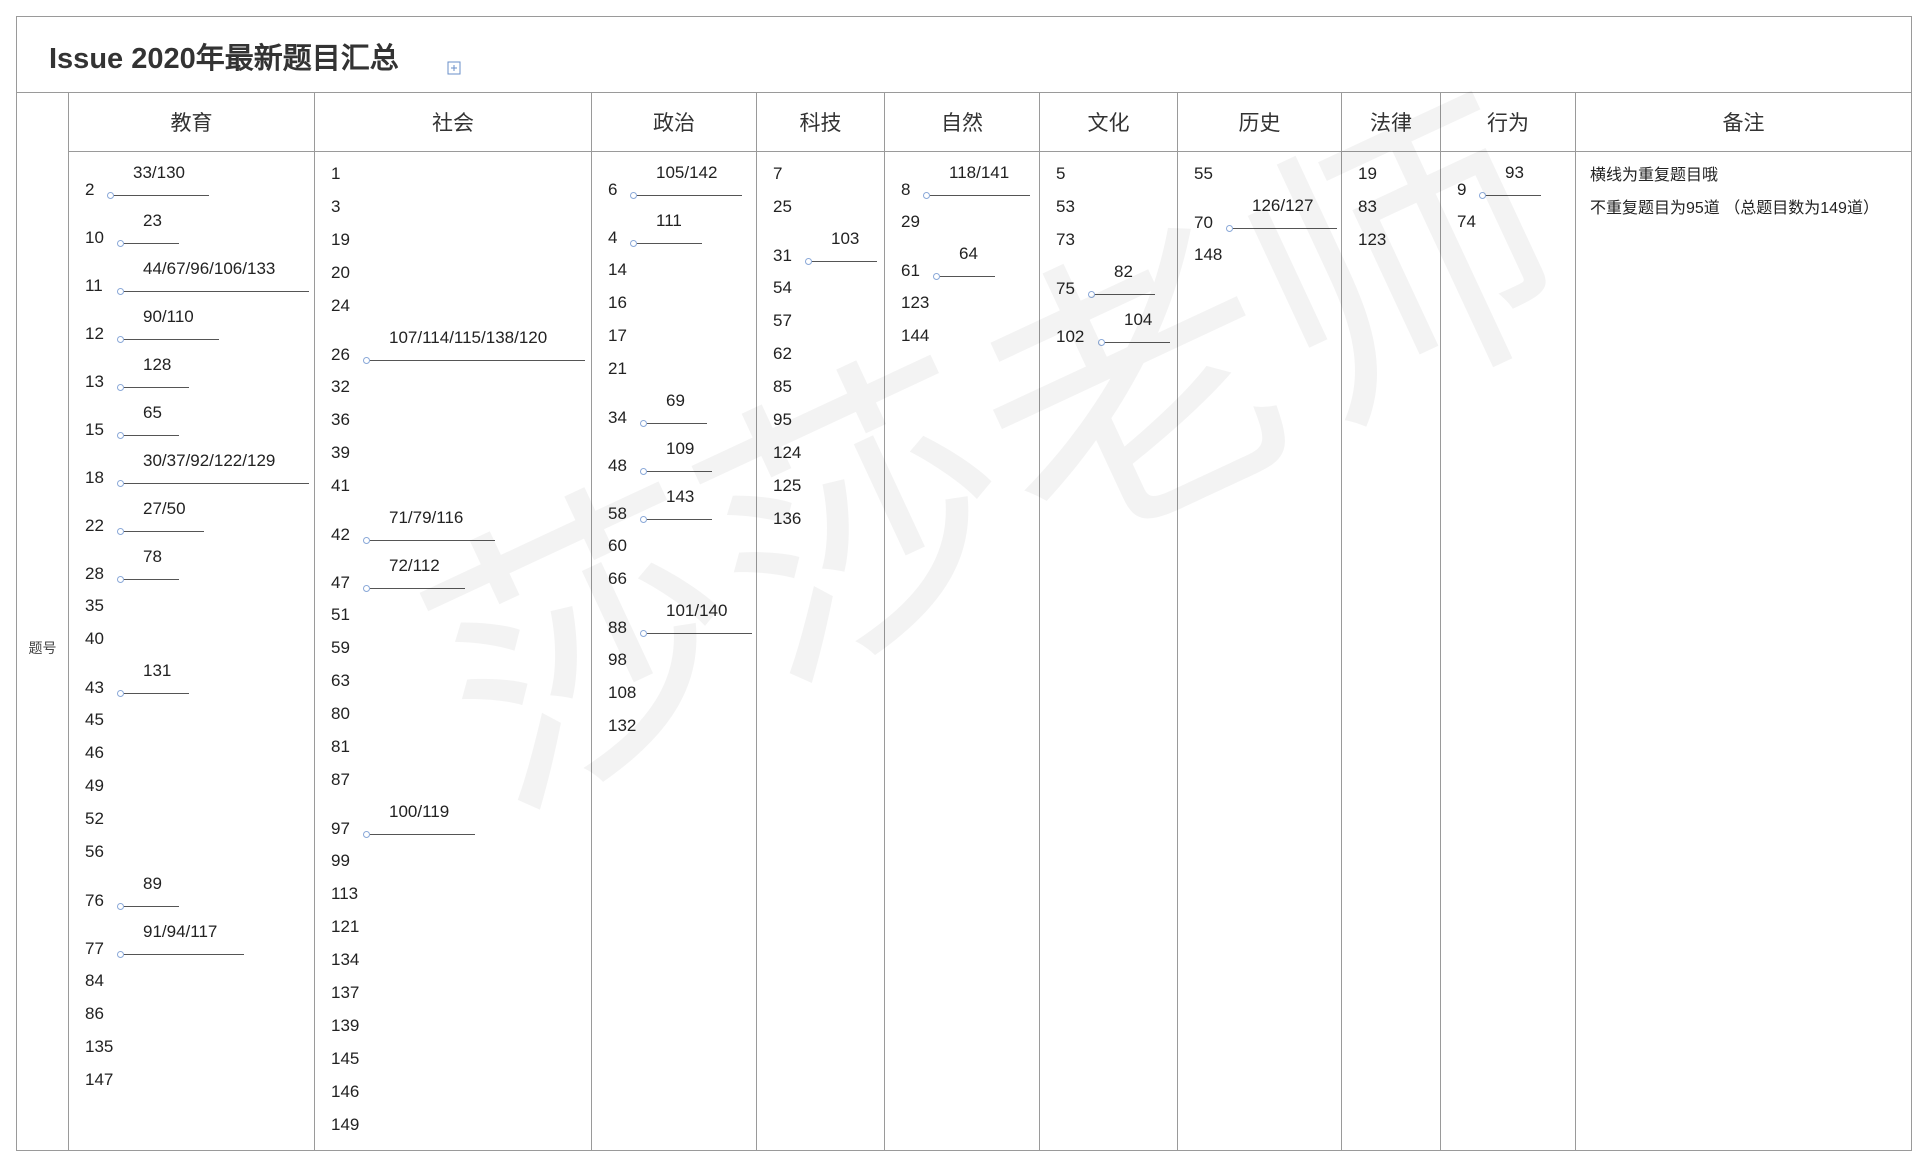 This screenshot has height=1159, width=1918. What do you see at coordinates (674, 505) in the screenshot?
I see `question-item: 58 143` at bounding box center [674, 505].